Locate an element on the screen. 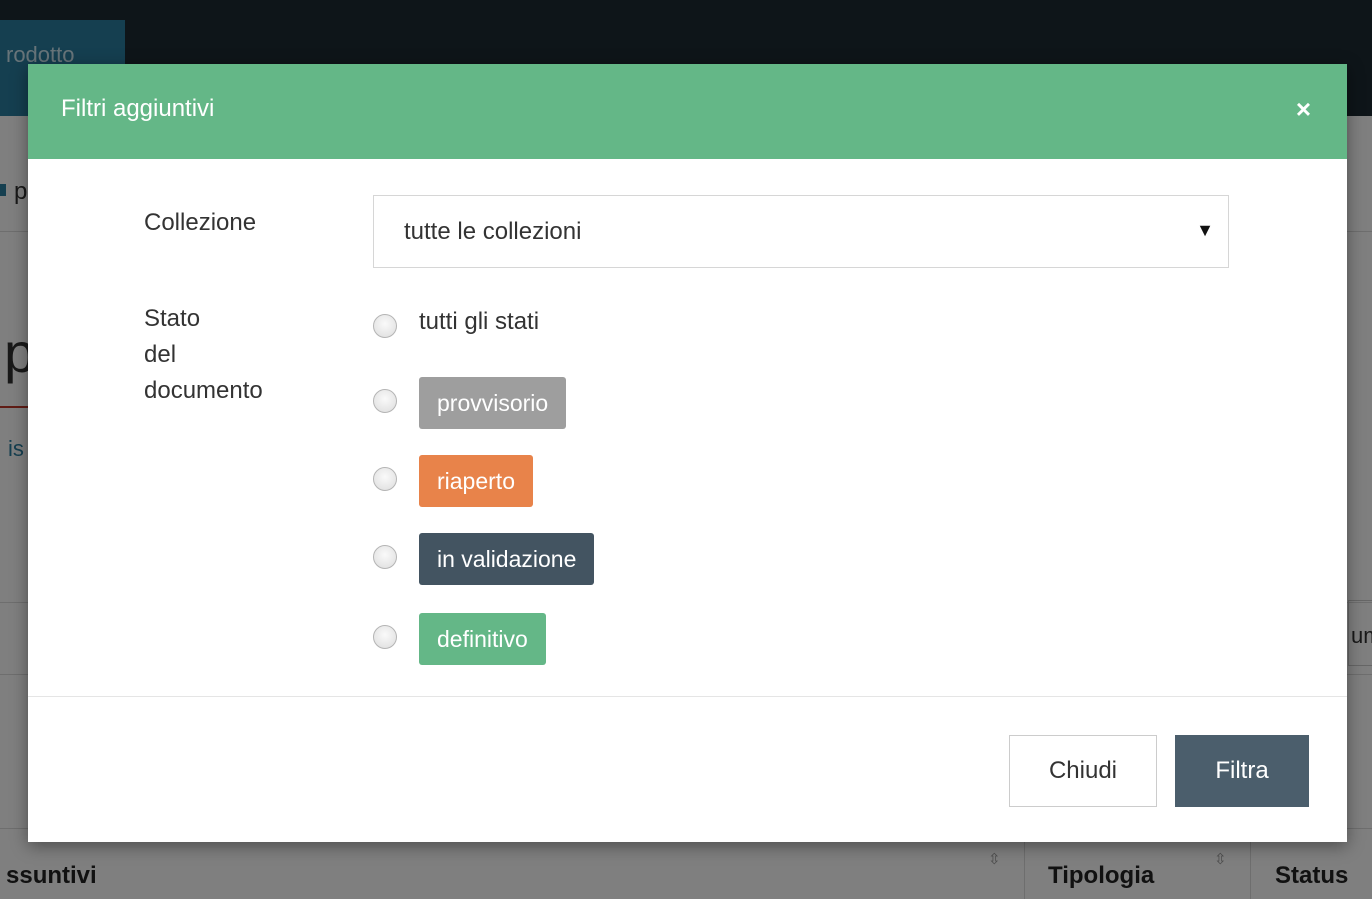 This screenshot has width=1372, height=899. status-badge-in-validazione: in validazione is located at coordinates (507, 559).